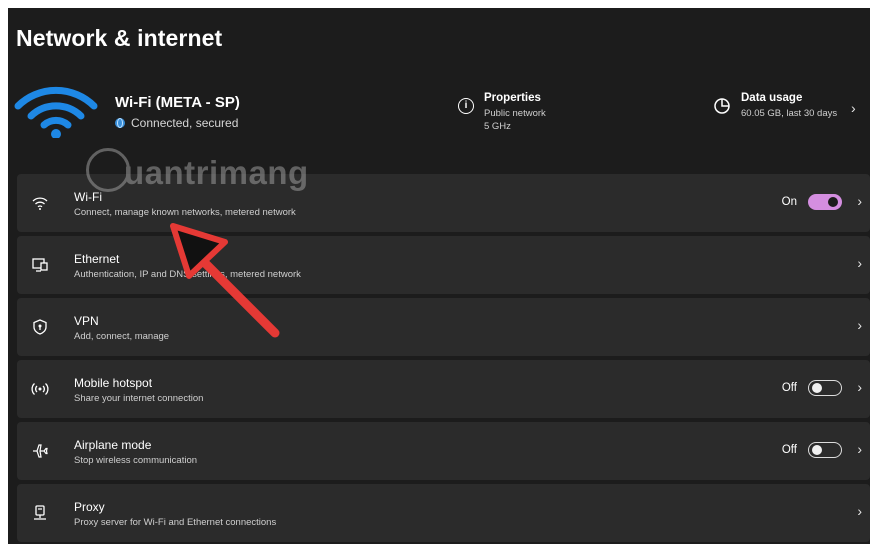 This screenshot has height=544, width=870. I want to click on properties-link: i Properties Public network 5 GHz, so click(502, 112).